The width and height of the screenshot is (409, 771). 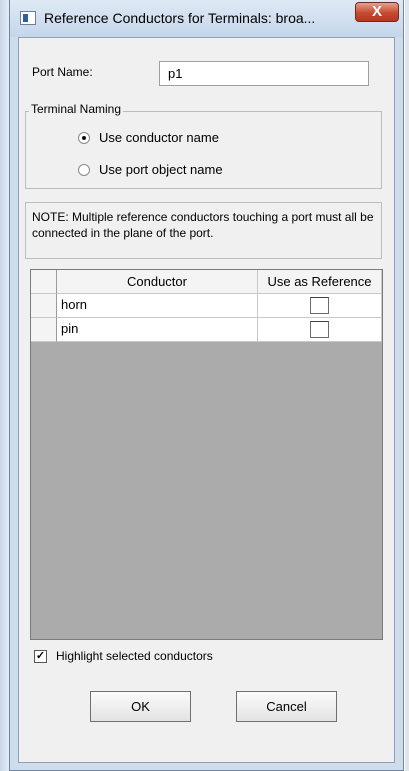 I want to click on highlight-checkbox: ✓, so click(x=40, y=656).